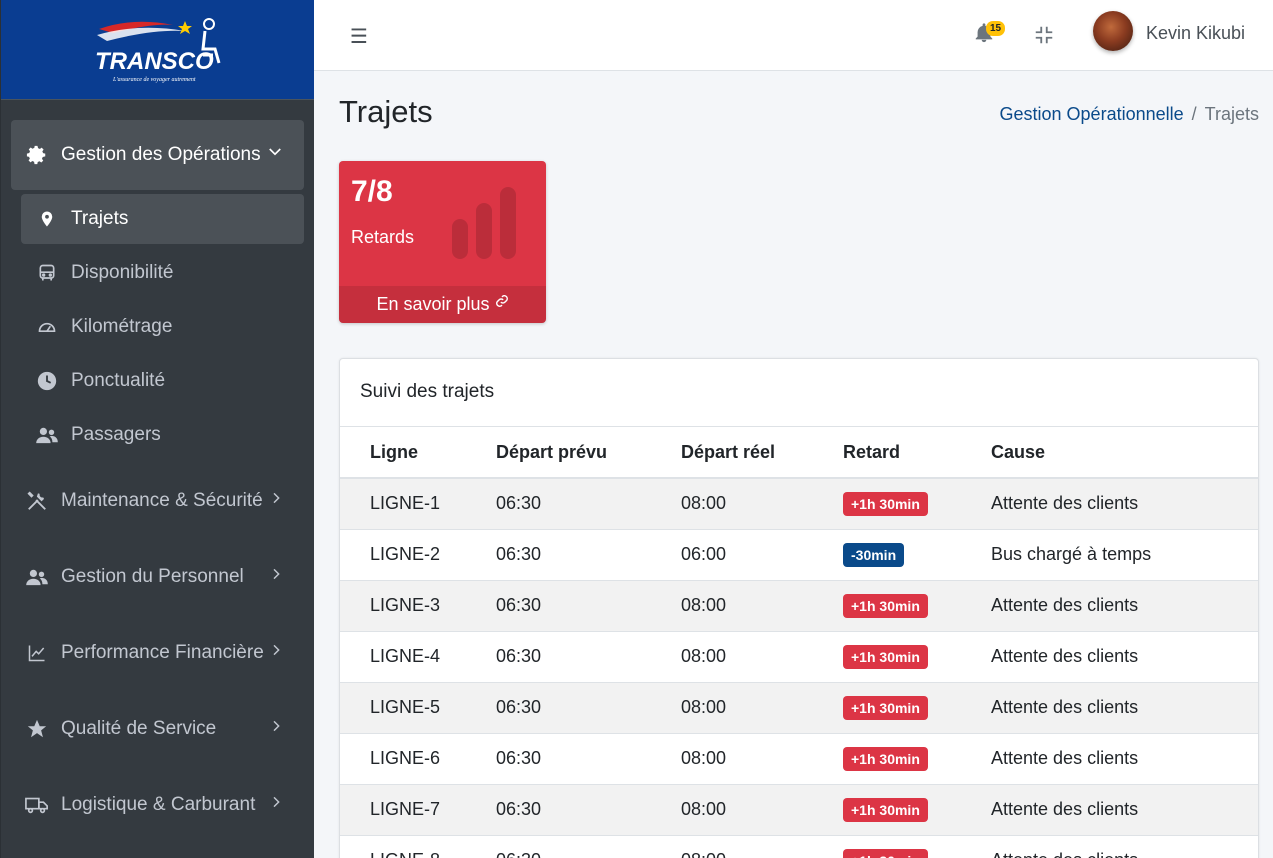 The image size is (1273, 858). I want to click on retards-stat-box: 7/8 Retards En savoir plus, so click(442, 242).